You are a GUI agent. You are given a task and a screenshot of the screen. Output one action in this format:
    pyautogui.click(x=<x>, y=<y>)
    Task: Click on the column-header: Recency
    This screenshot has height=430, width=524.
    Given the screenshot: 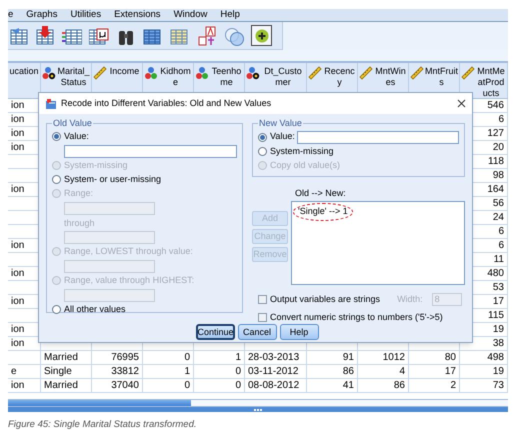 What is the action you would take?
    pyautogui.click(x=339, y=77)
    